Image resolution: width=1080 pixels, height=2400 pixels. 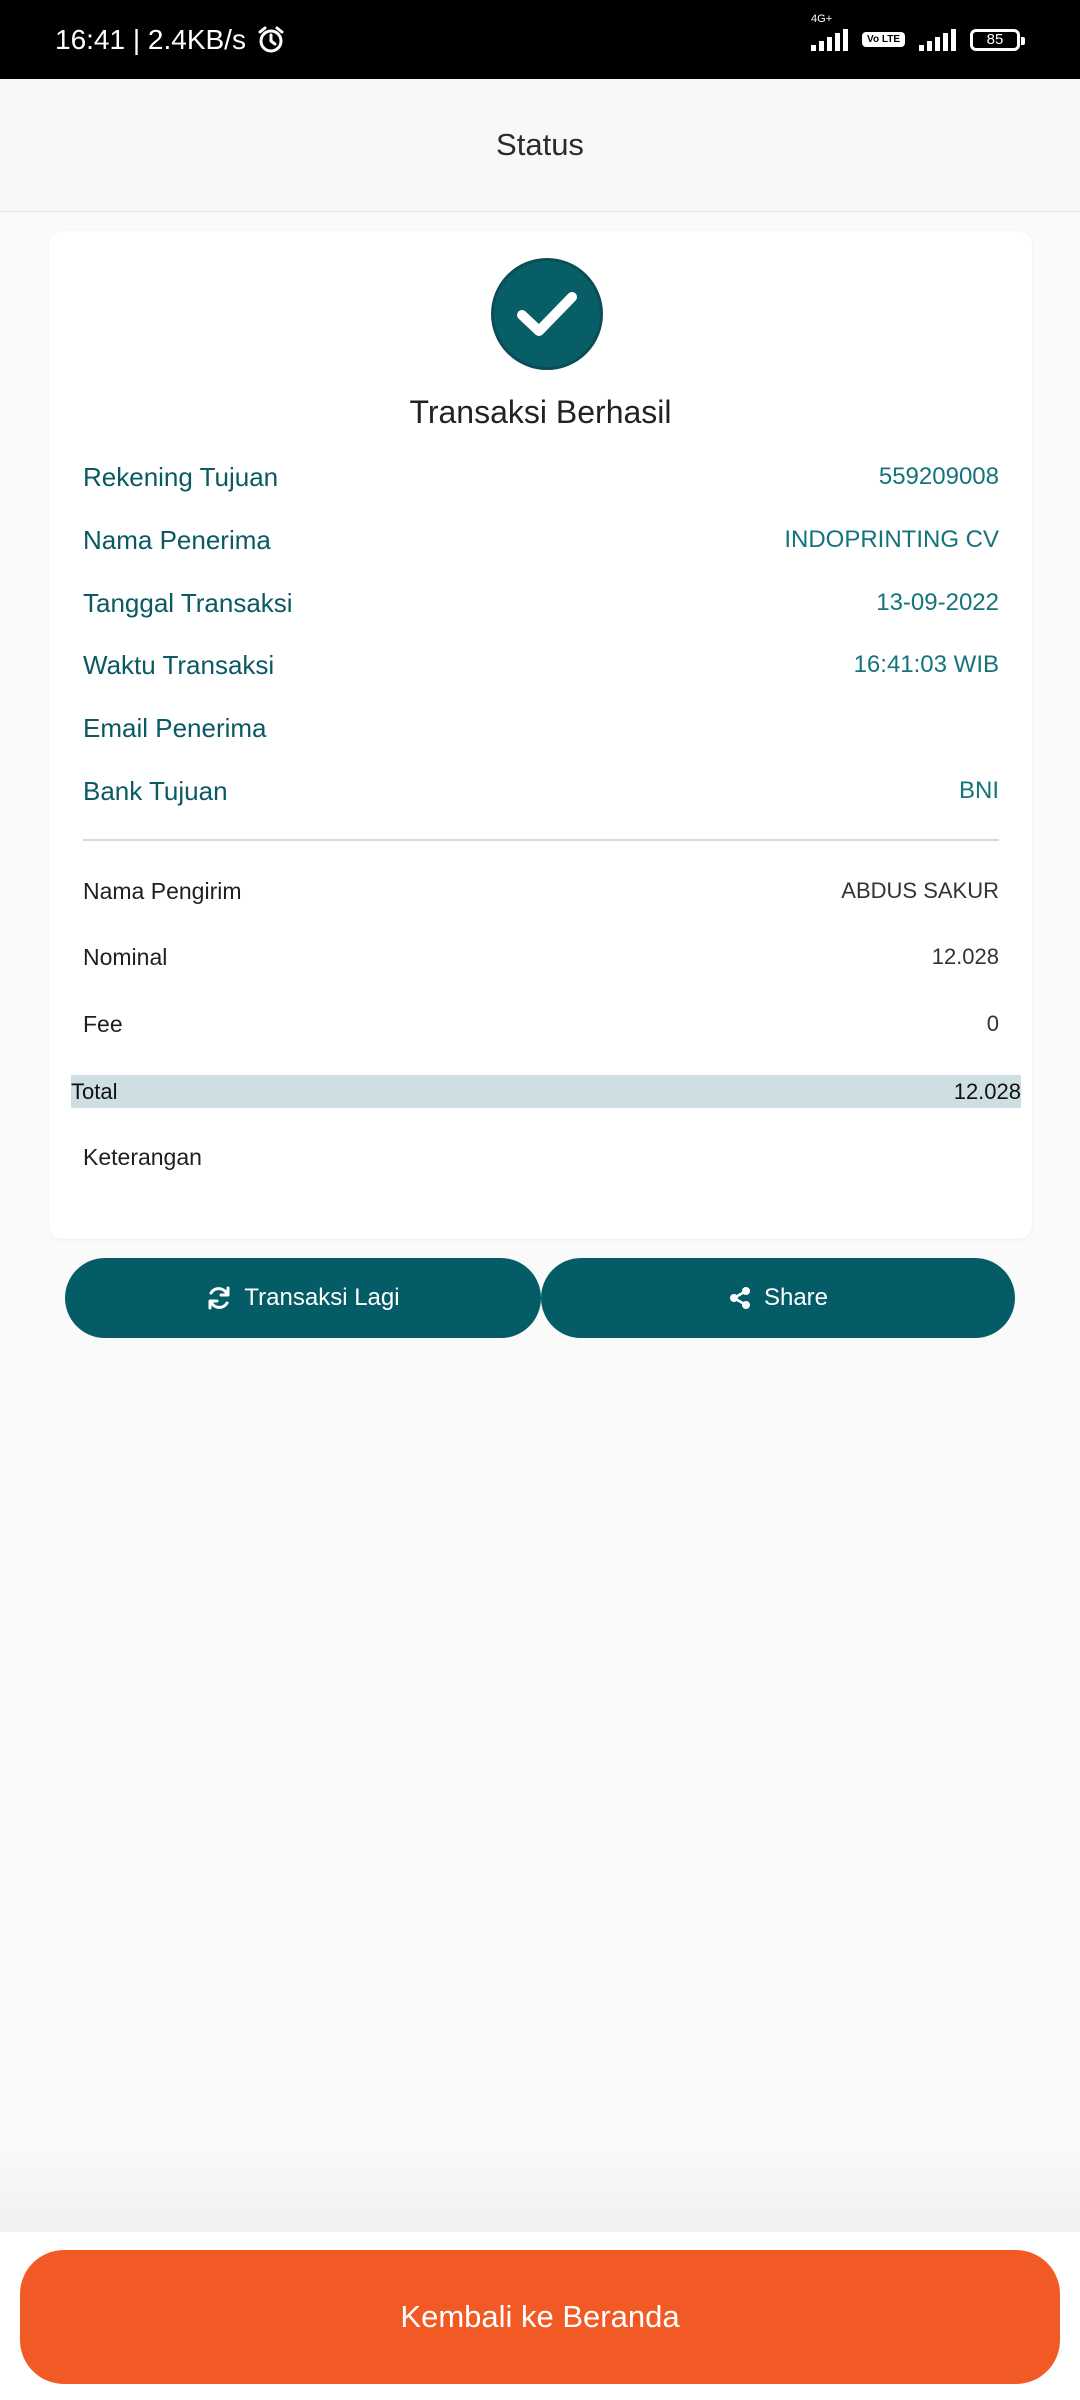 I want to click on battery-level: 85, so click(x=995, y=39).